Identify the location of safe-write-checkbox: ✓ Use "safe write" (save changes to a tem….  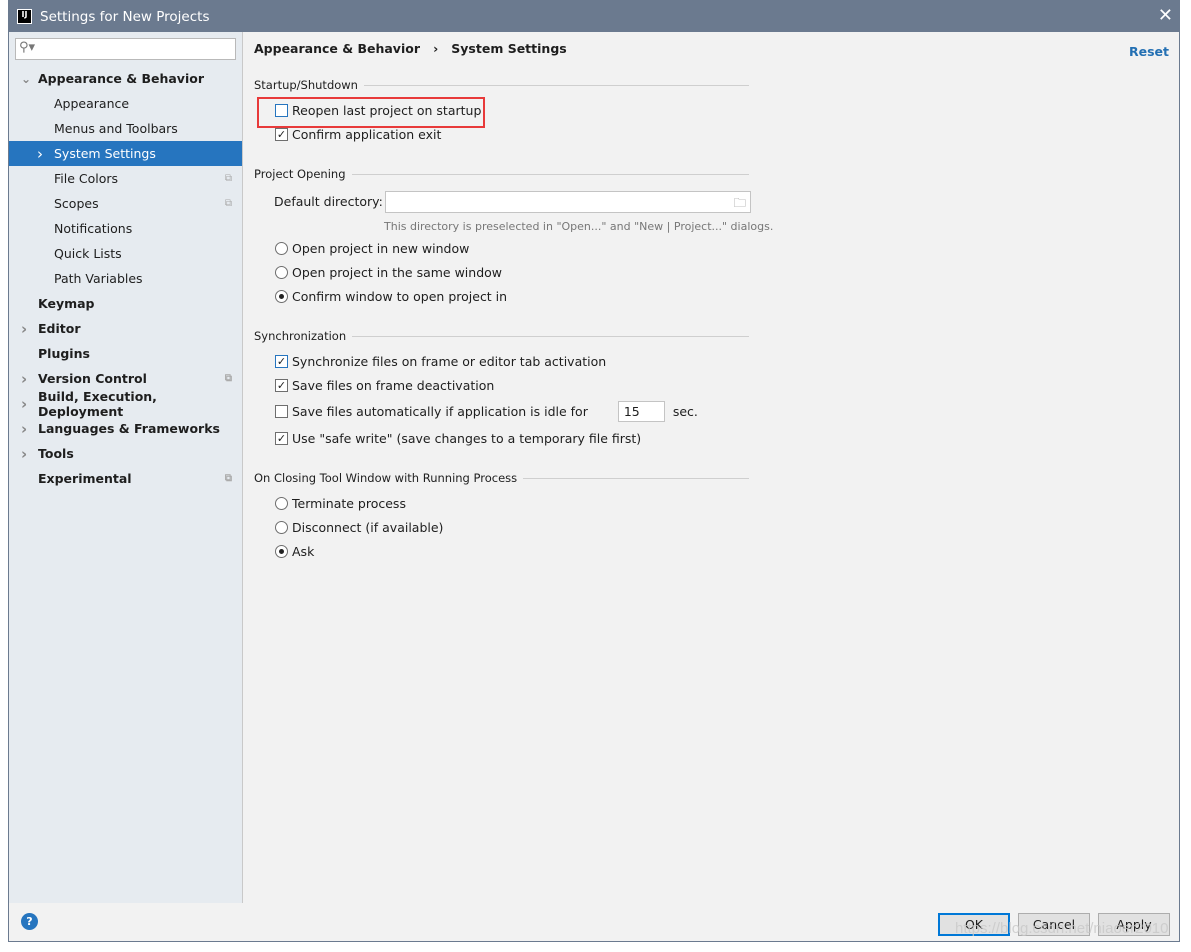
(458, 438).